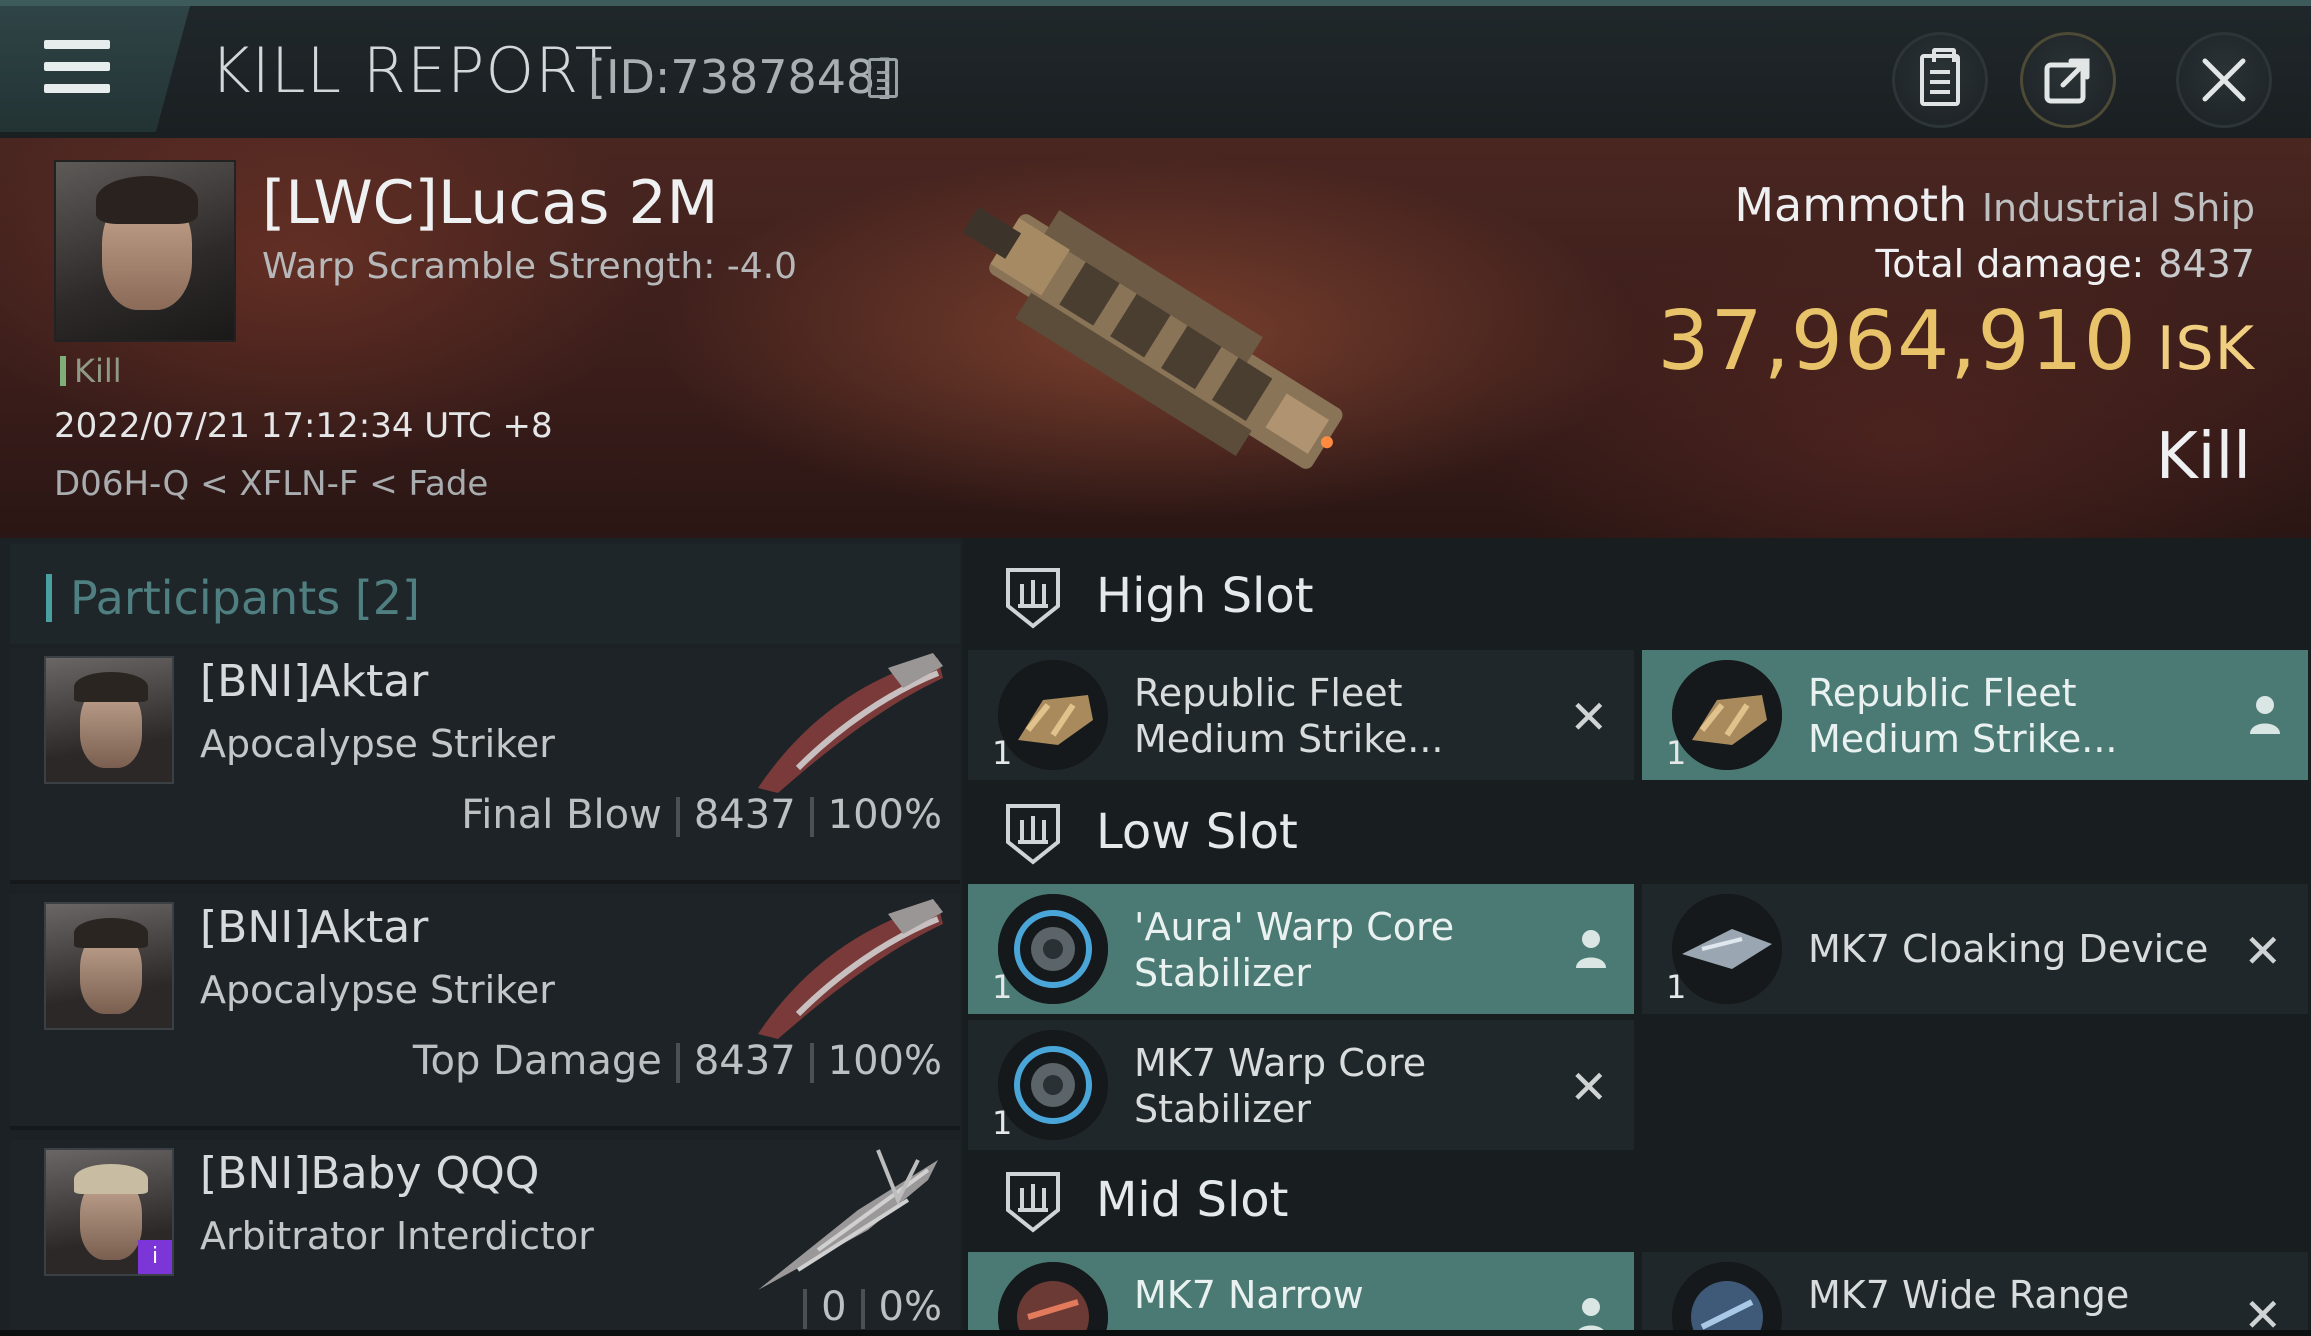 Image resolution: width=2311 pixels, height=1336 pixels. I want to click on low-slot-icon, so click(1033, 834).